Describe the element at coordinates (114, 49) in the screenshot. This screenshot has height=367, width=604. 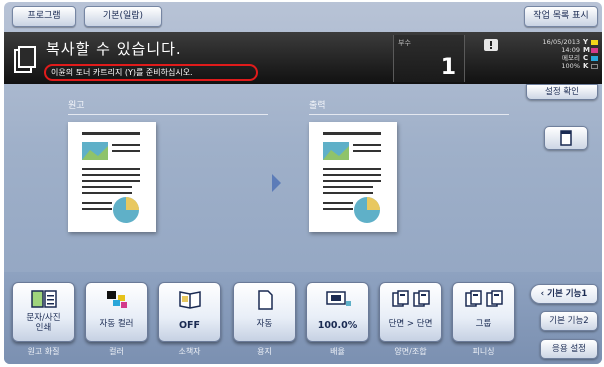
I see `status-message: 복사할 수 있습니다.` at that location.